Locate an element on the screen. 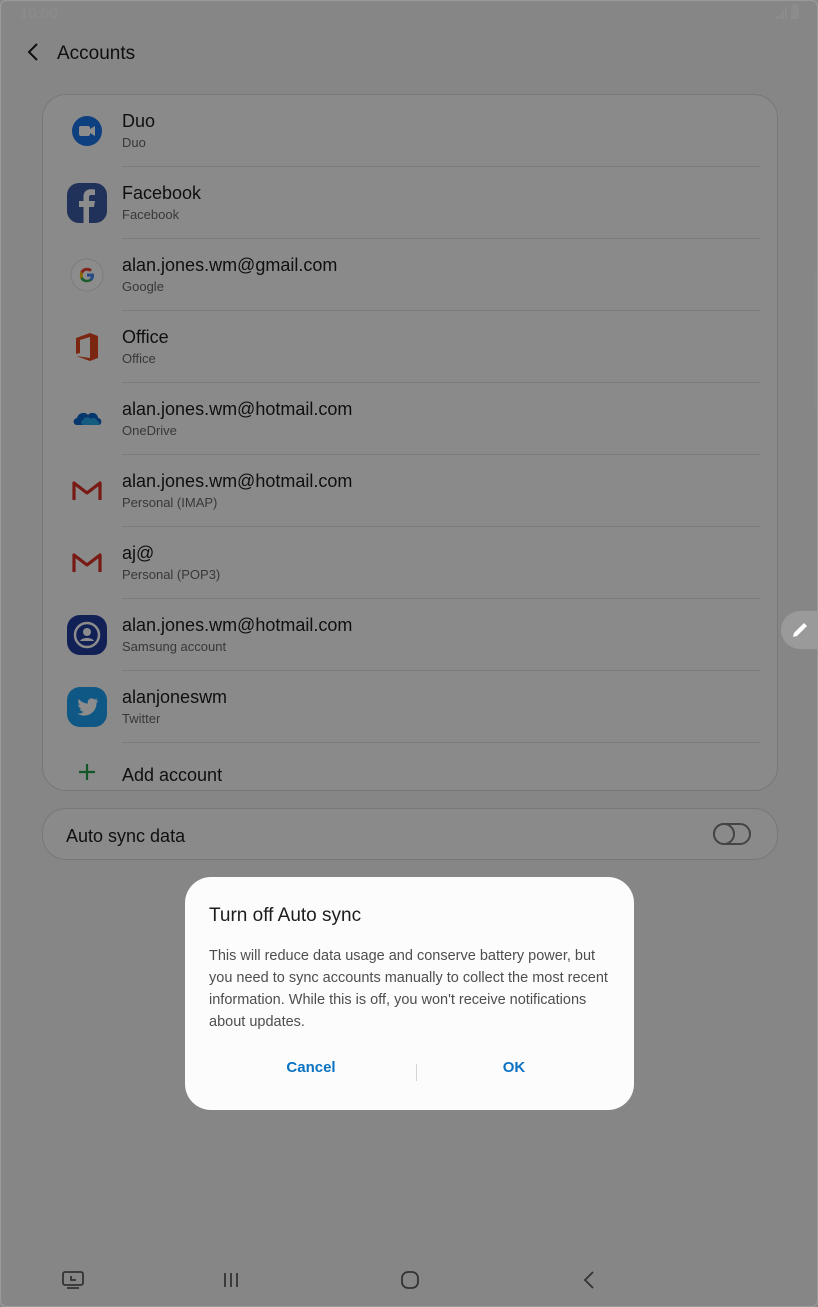 This screenshot has width=818, height=1307. navigation-bar is located at coordinates (409, 1281).